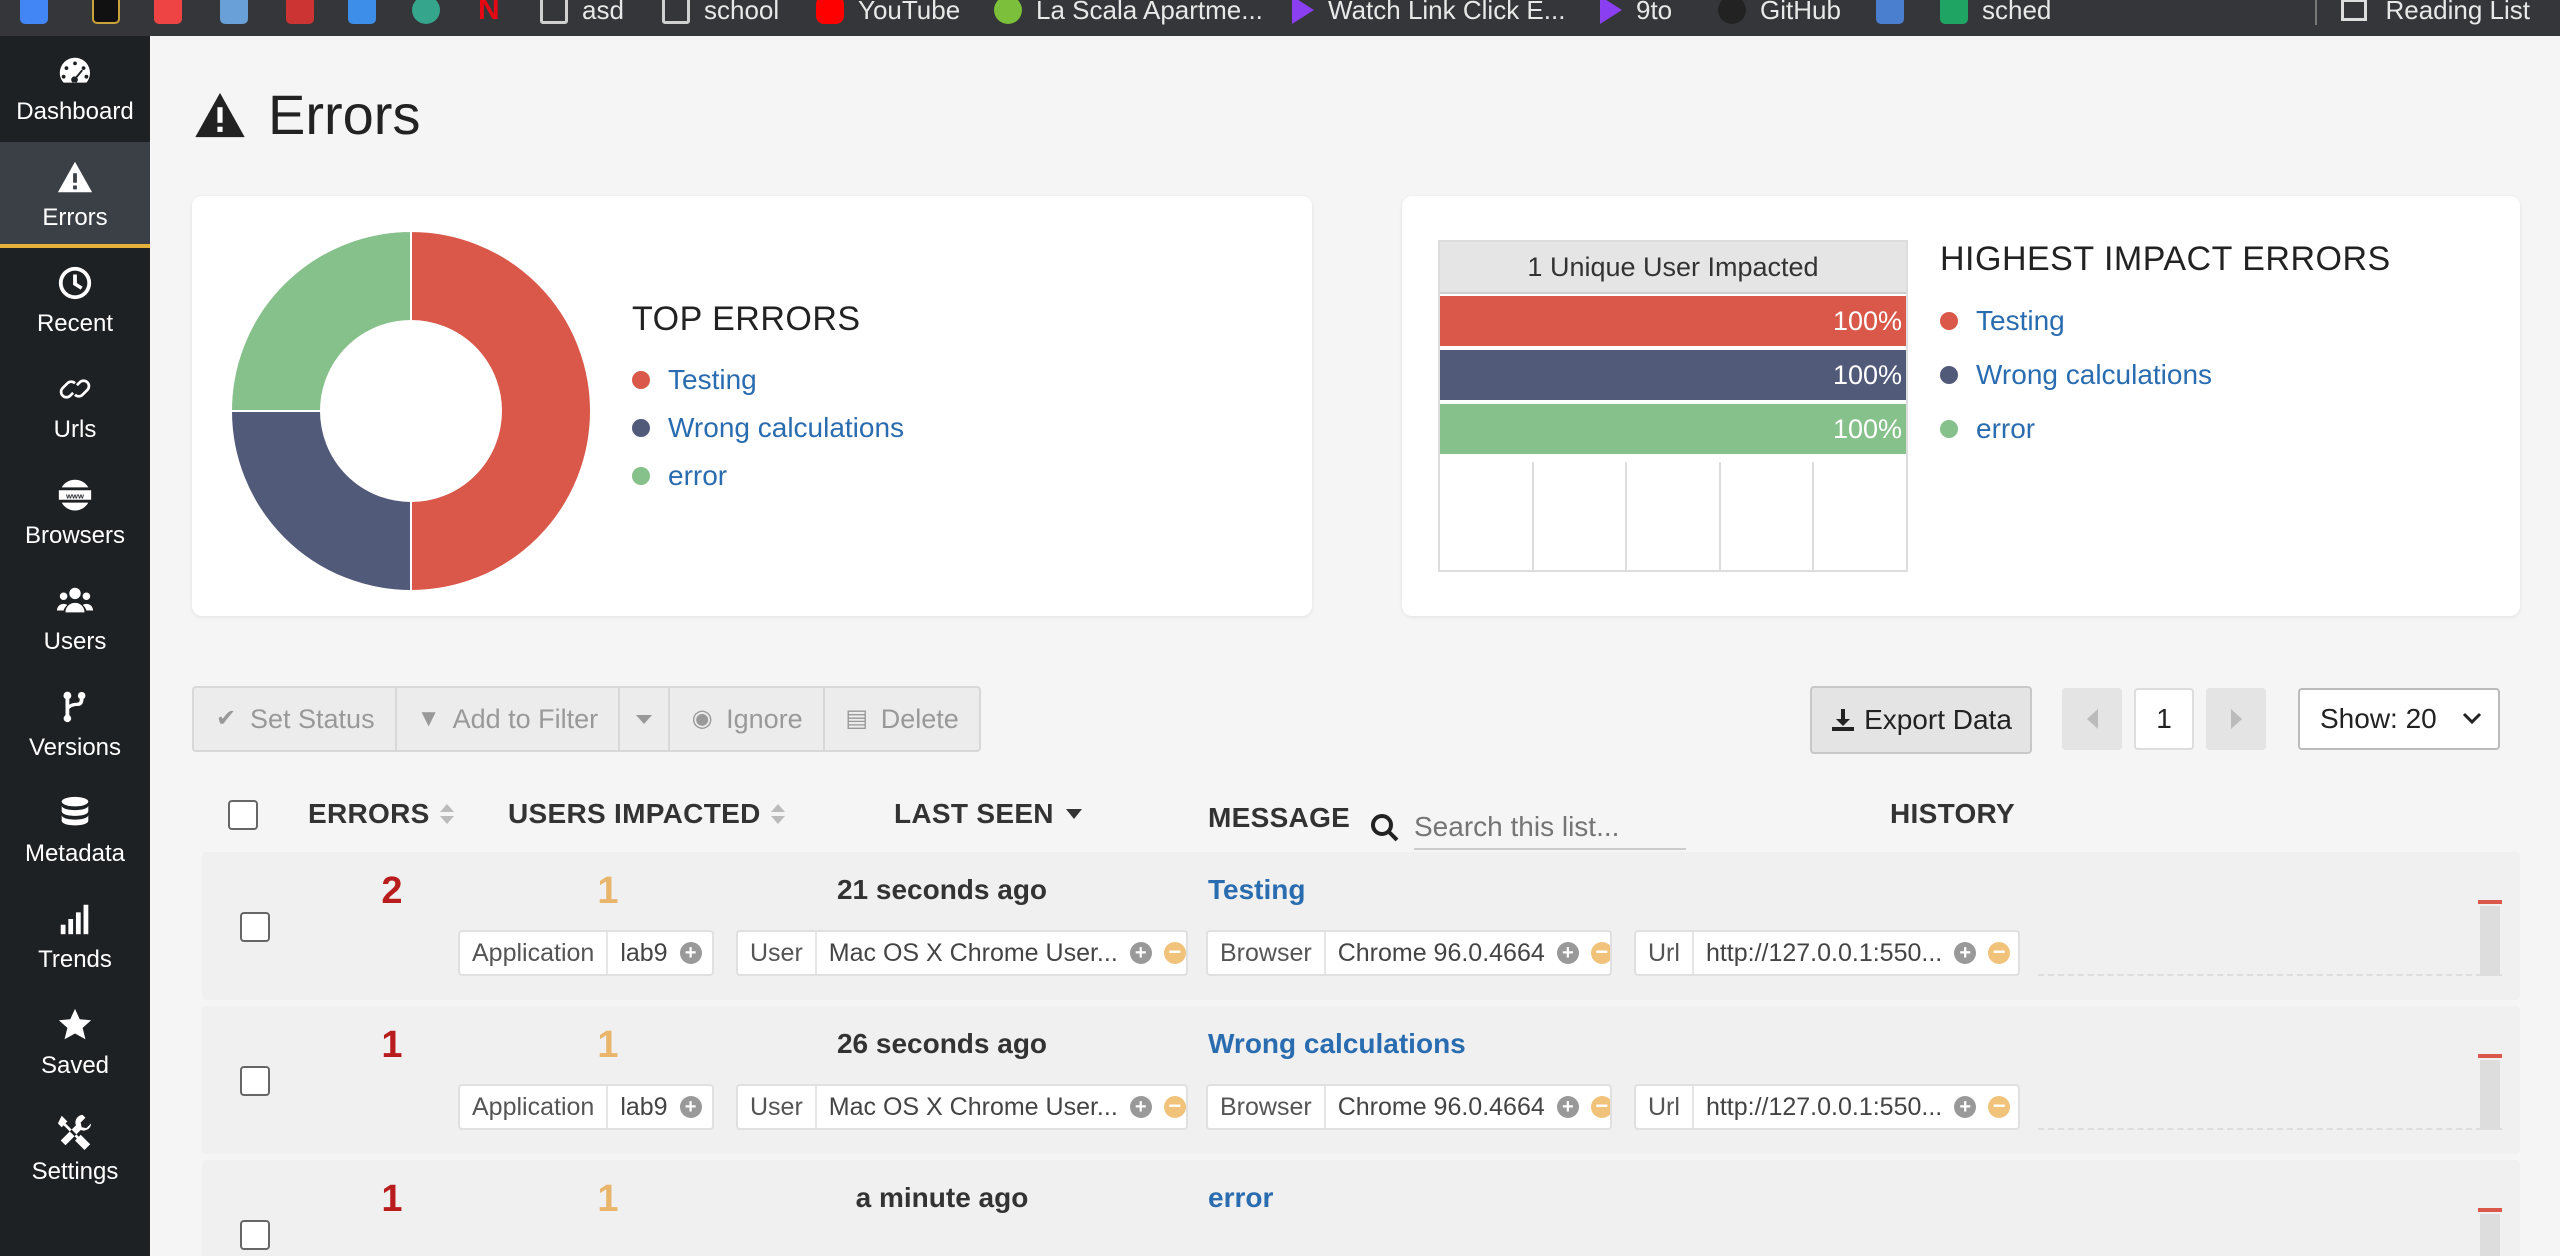 This screenshot has width=2560, height=1256. What do you see at coordinates (988, 814) in the screenshot?
I see `column-header-last-seen: LAST SEEN` at bounding box center [988, 814].